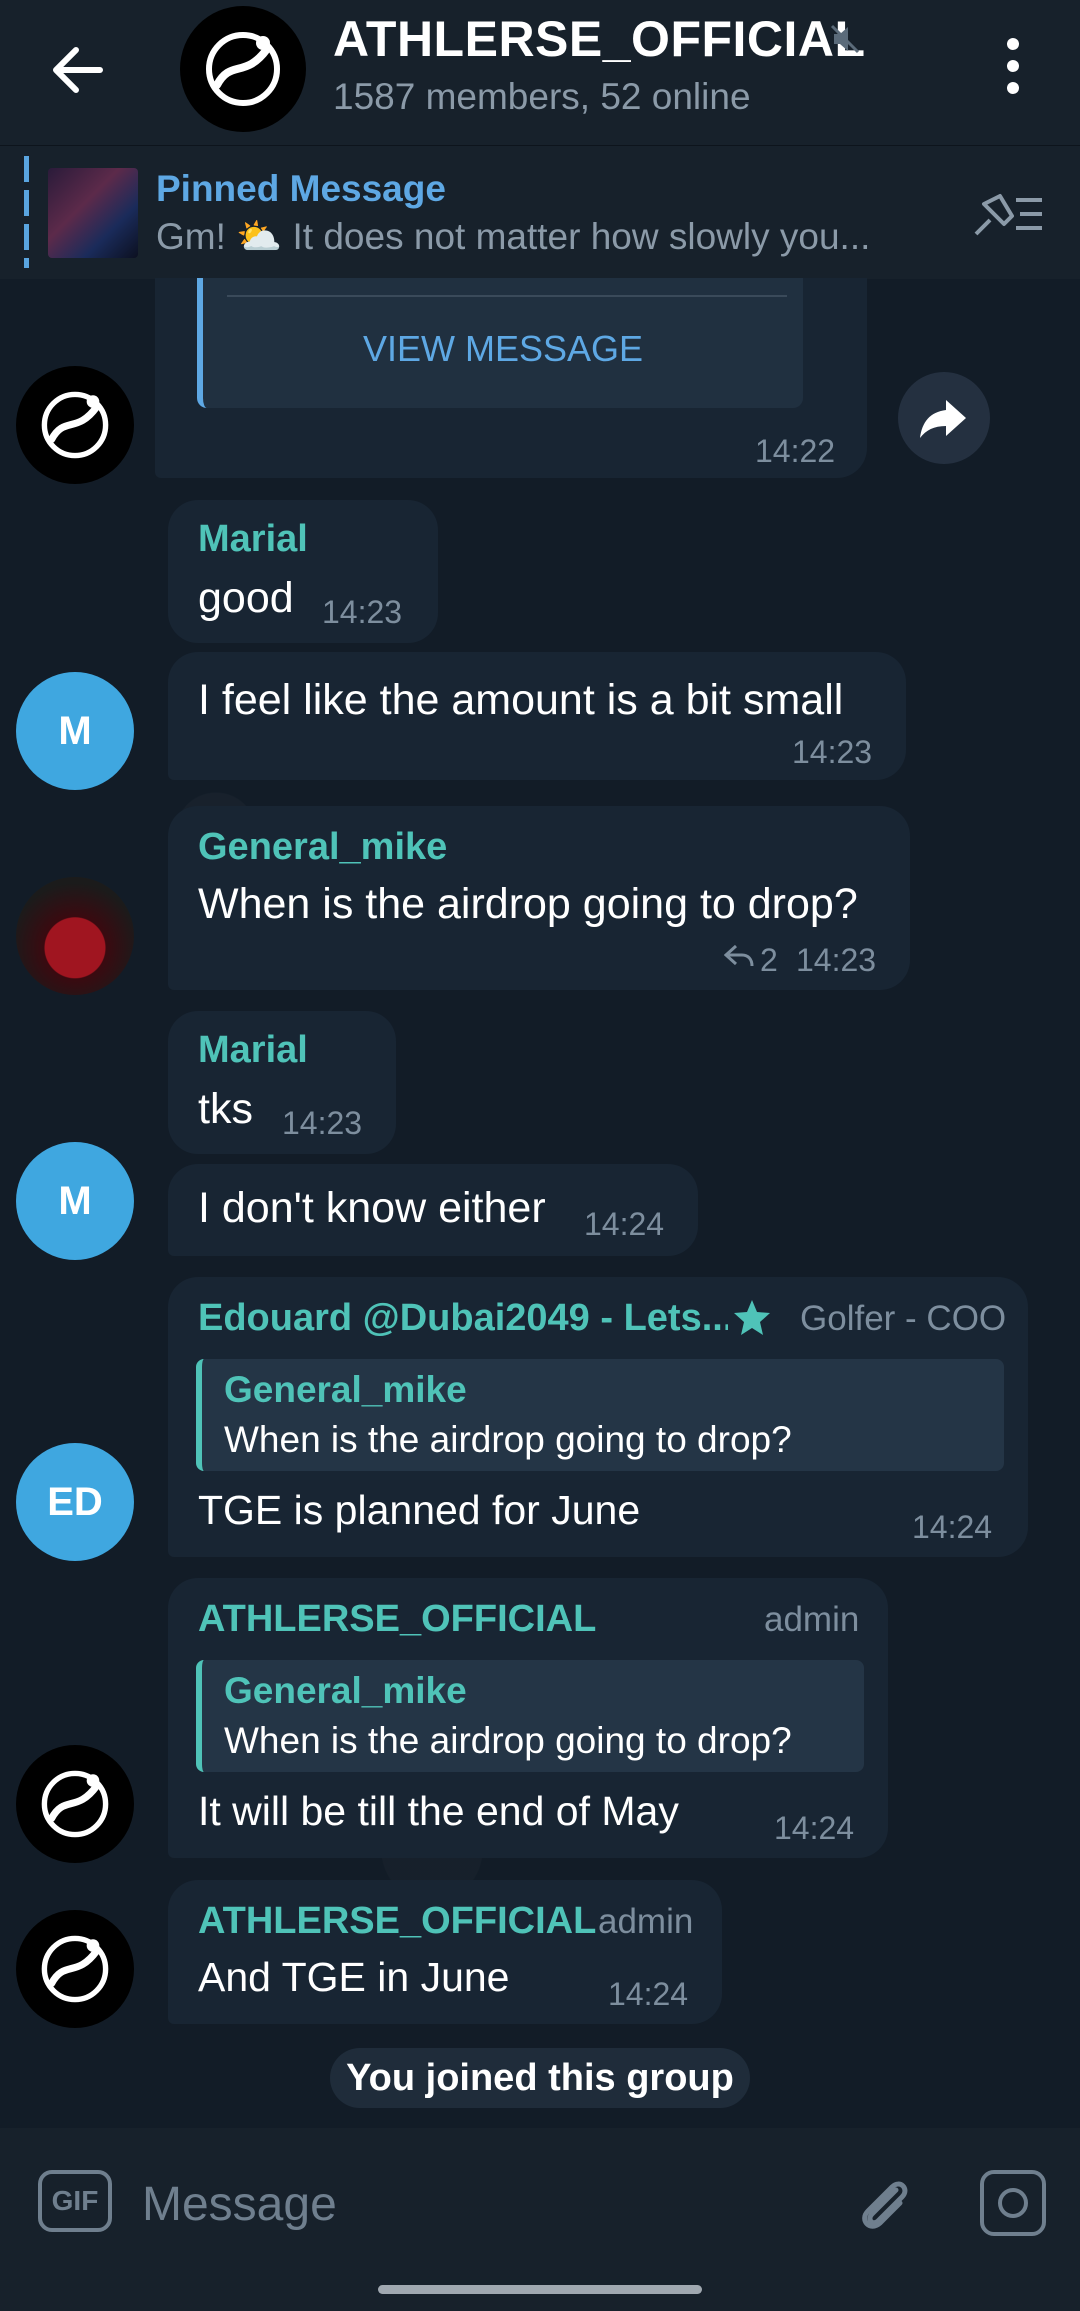 This screenshot has height=2311, width=1080. What do you see at coordinates (903, 1318) in the screenshot?
I see `member-title: Golfer - COO` at bounding box center [903, 1318].